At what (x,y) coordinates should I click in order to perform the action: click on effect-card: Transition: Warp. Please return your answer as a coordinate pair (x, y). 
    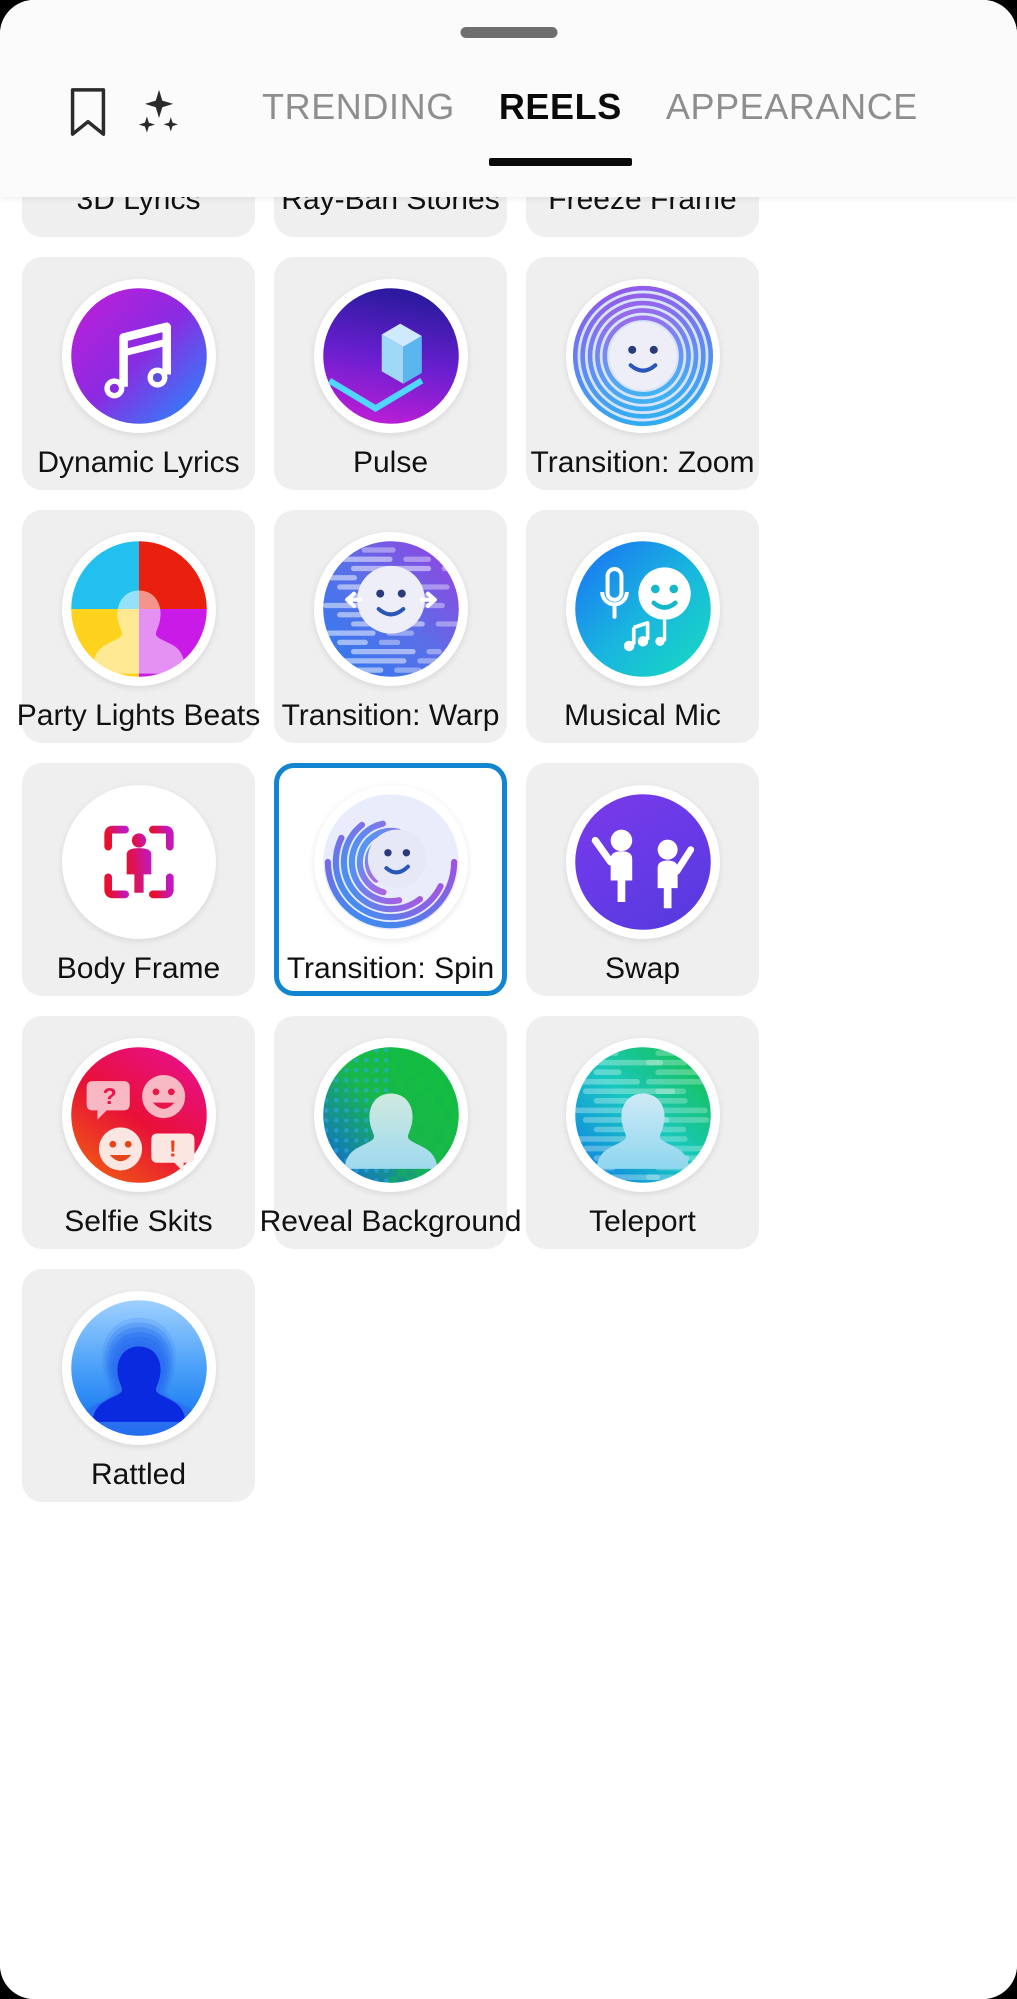
    Looking at the image, I should click on (390, 626).